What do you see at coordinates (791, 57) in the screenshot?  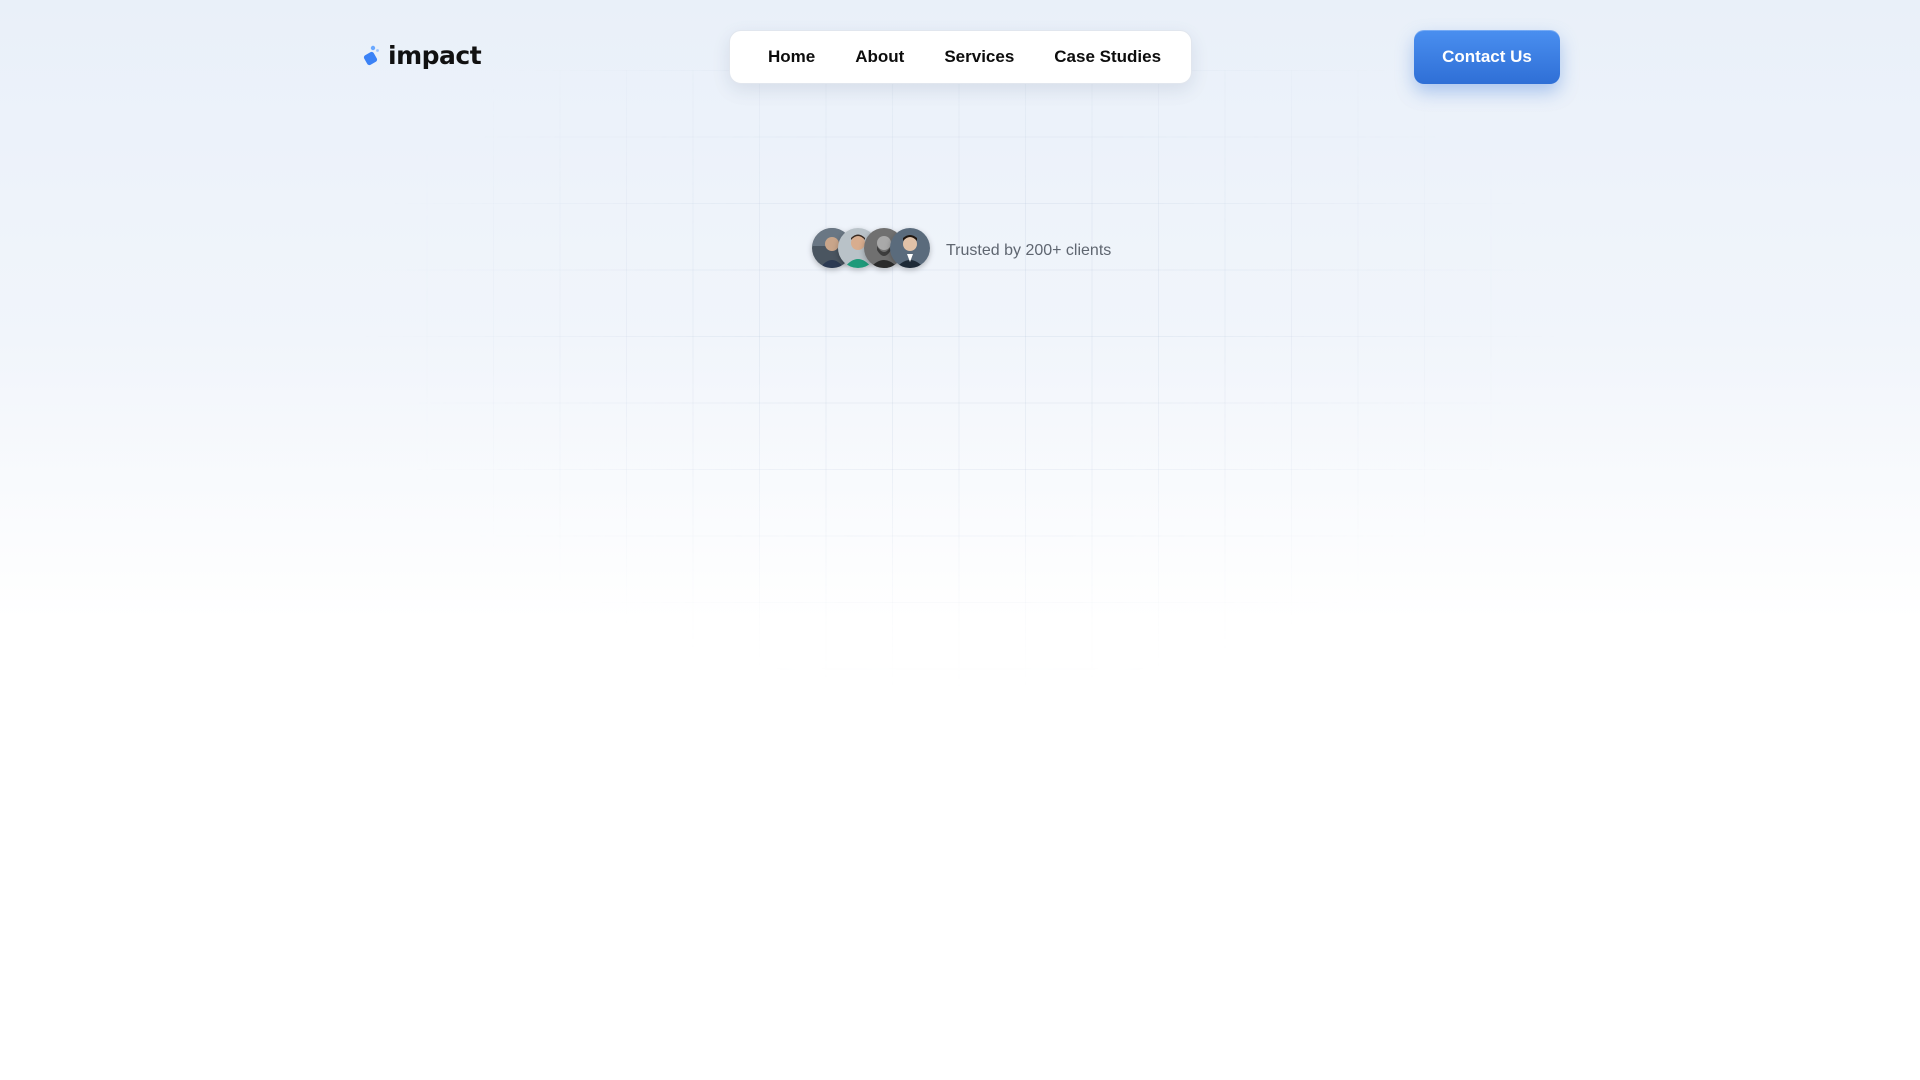 I see `nav-item-home: Home` at bounding box center [791, 57].